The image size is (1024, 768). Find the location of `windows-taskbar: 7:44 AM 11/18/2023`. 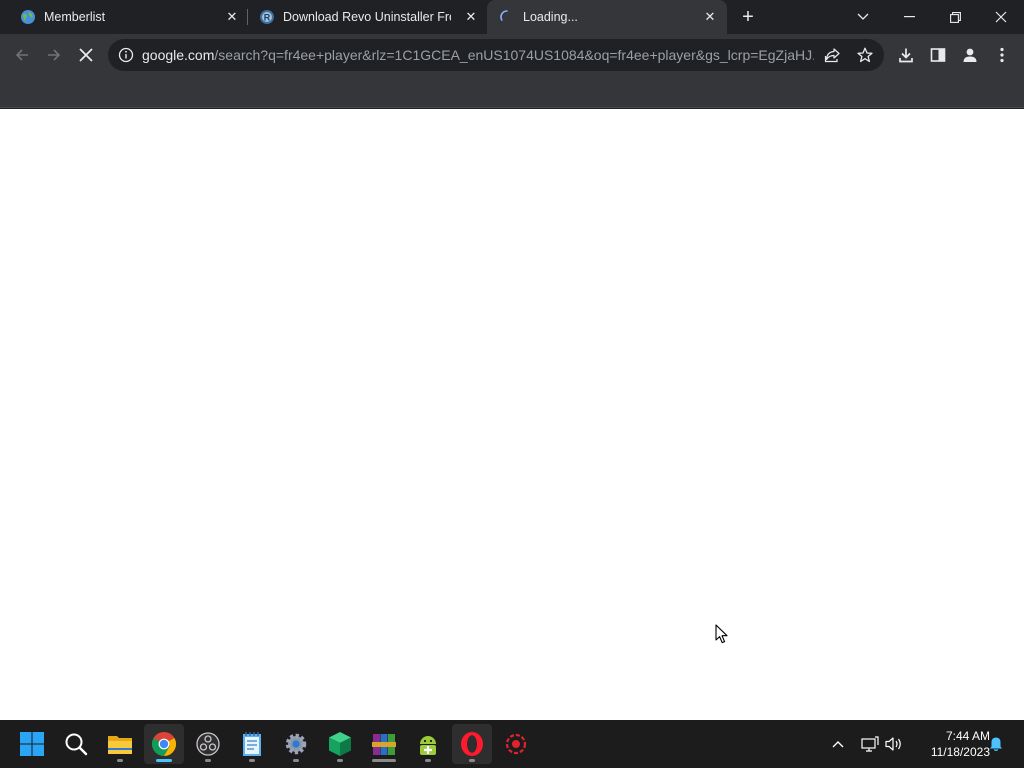

windows-taskbar: 7:44 AM 11/18/2023 is located at coordinates (512, 744).